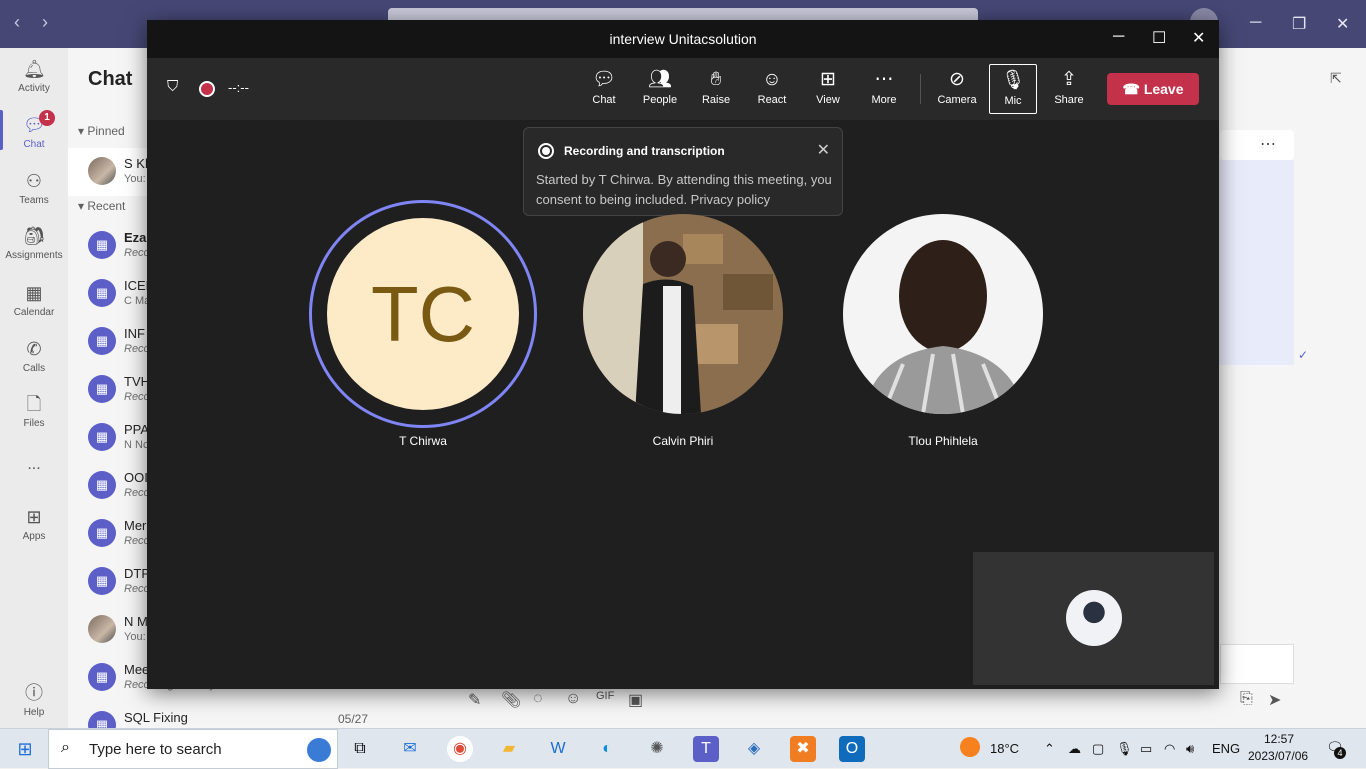  What do you see at coordinates (558, 749) in the screenshot?
I see `word-icon: W` at bounding box center [558, 749].